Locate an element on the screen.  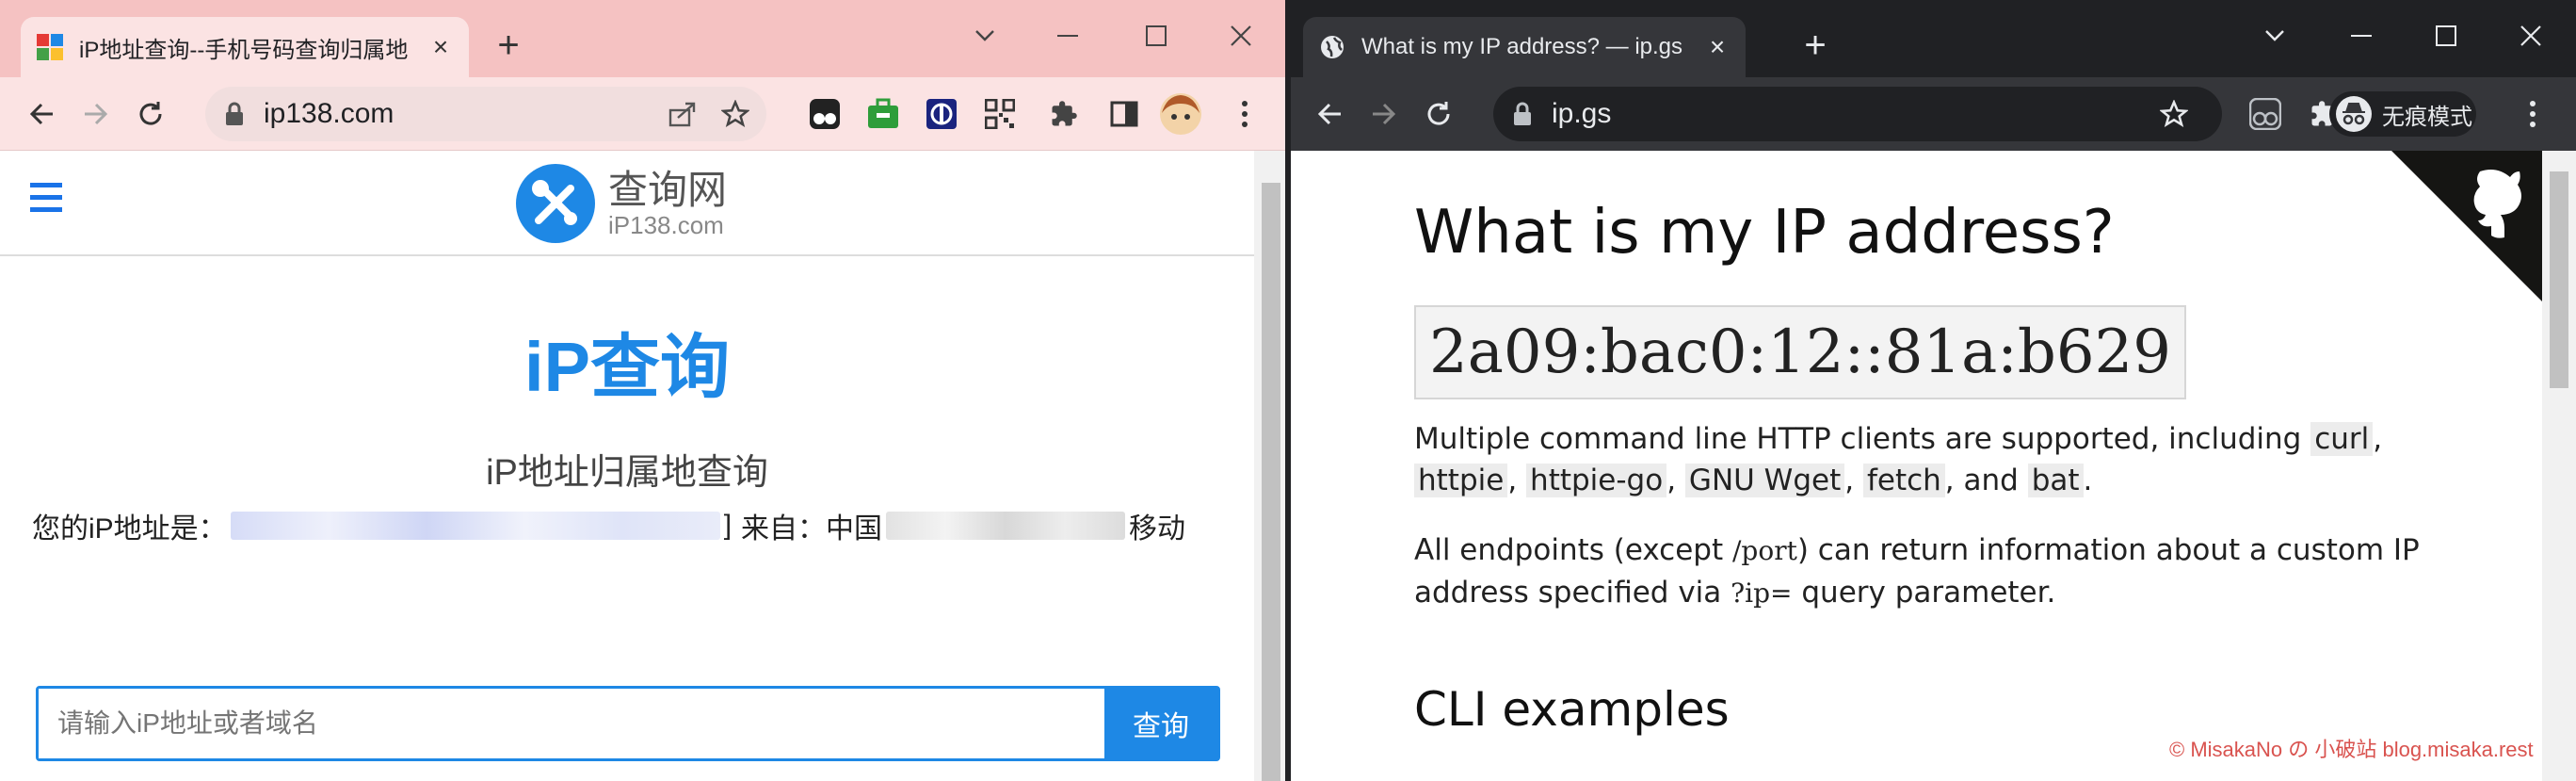
toolbar: ip.gs 无痕模式 is located at coordinates (1932, 114).